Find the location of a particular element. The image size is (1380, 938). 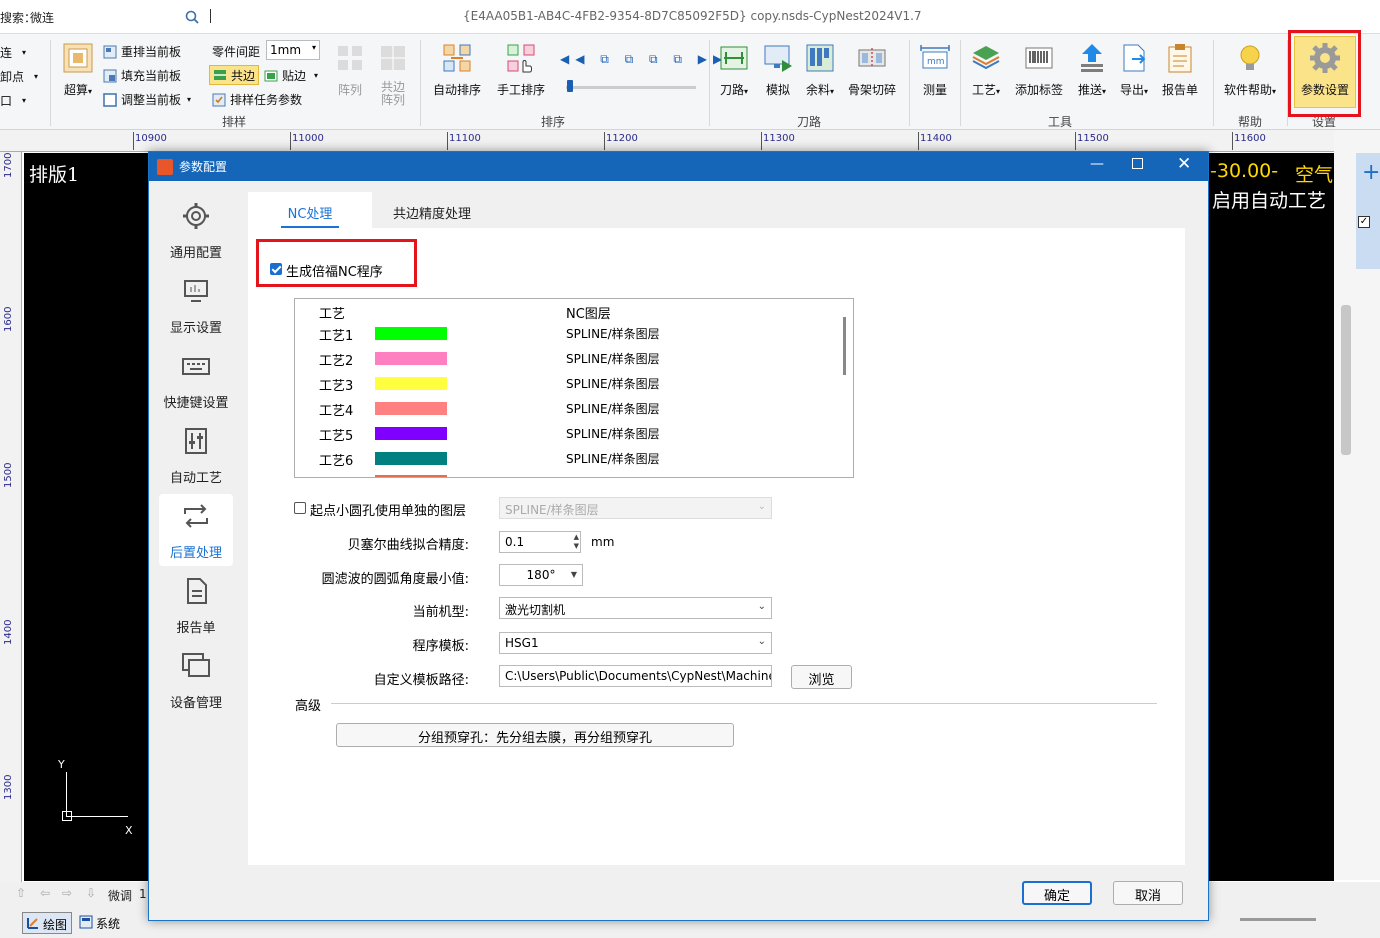

report-button: 报告单 is located at coordinates (1180, 70).